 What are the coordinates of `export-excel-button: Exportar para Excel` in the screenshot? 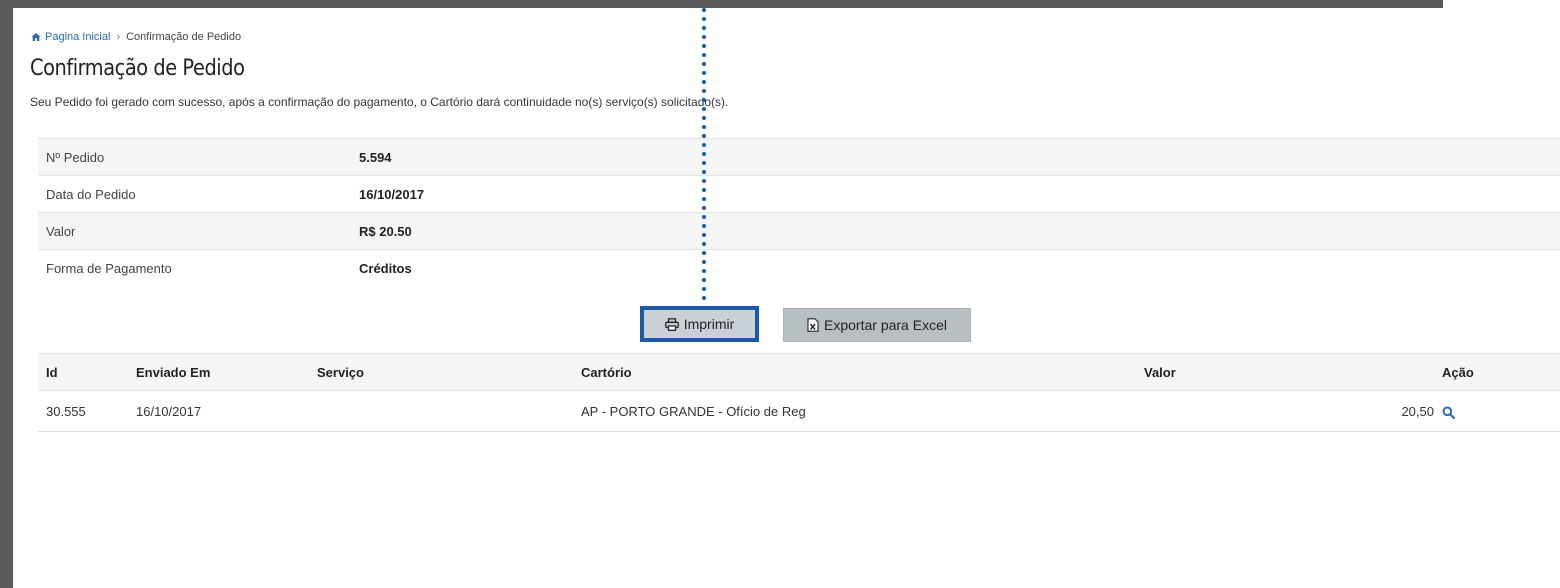 It's located at (877, 325).